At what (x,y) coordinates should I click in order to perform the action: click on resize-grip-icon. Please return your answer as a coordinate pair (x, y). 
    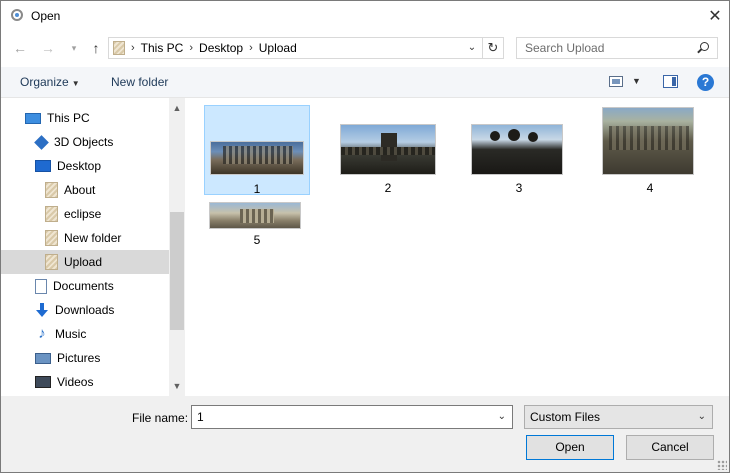
    Looking at the image, I should click on (722, 465).